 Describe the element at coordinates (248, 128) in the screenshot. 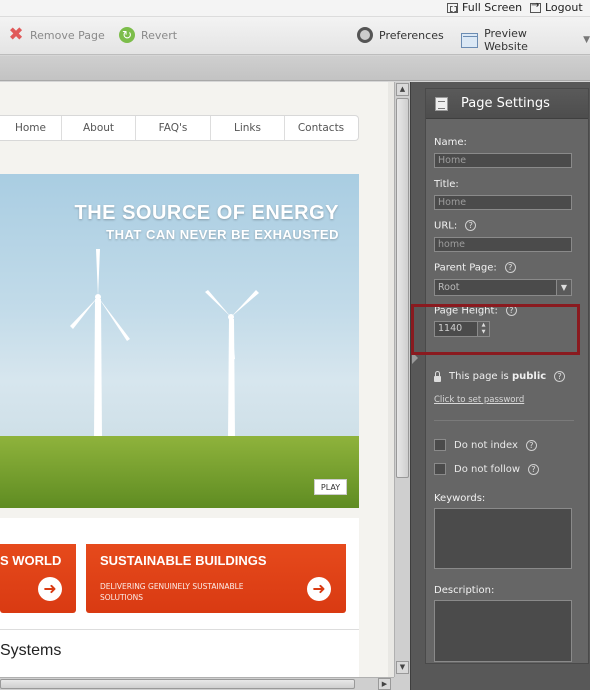

I see `site-nav-links: Links` at that location.